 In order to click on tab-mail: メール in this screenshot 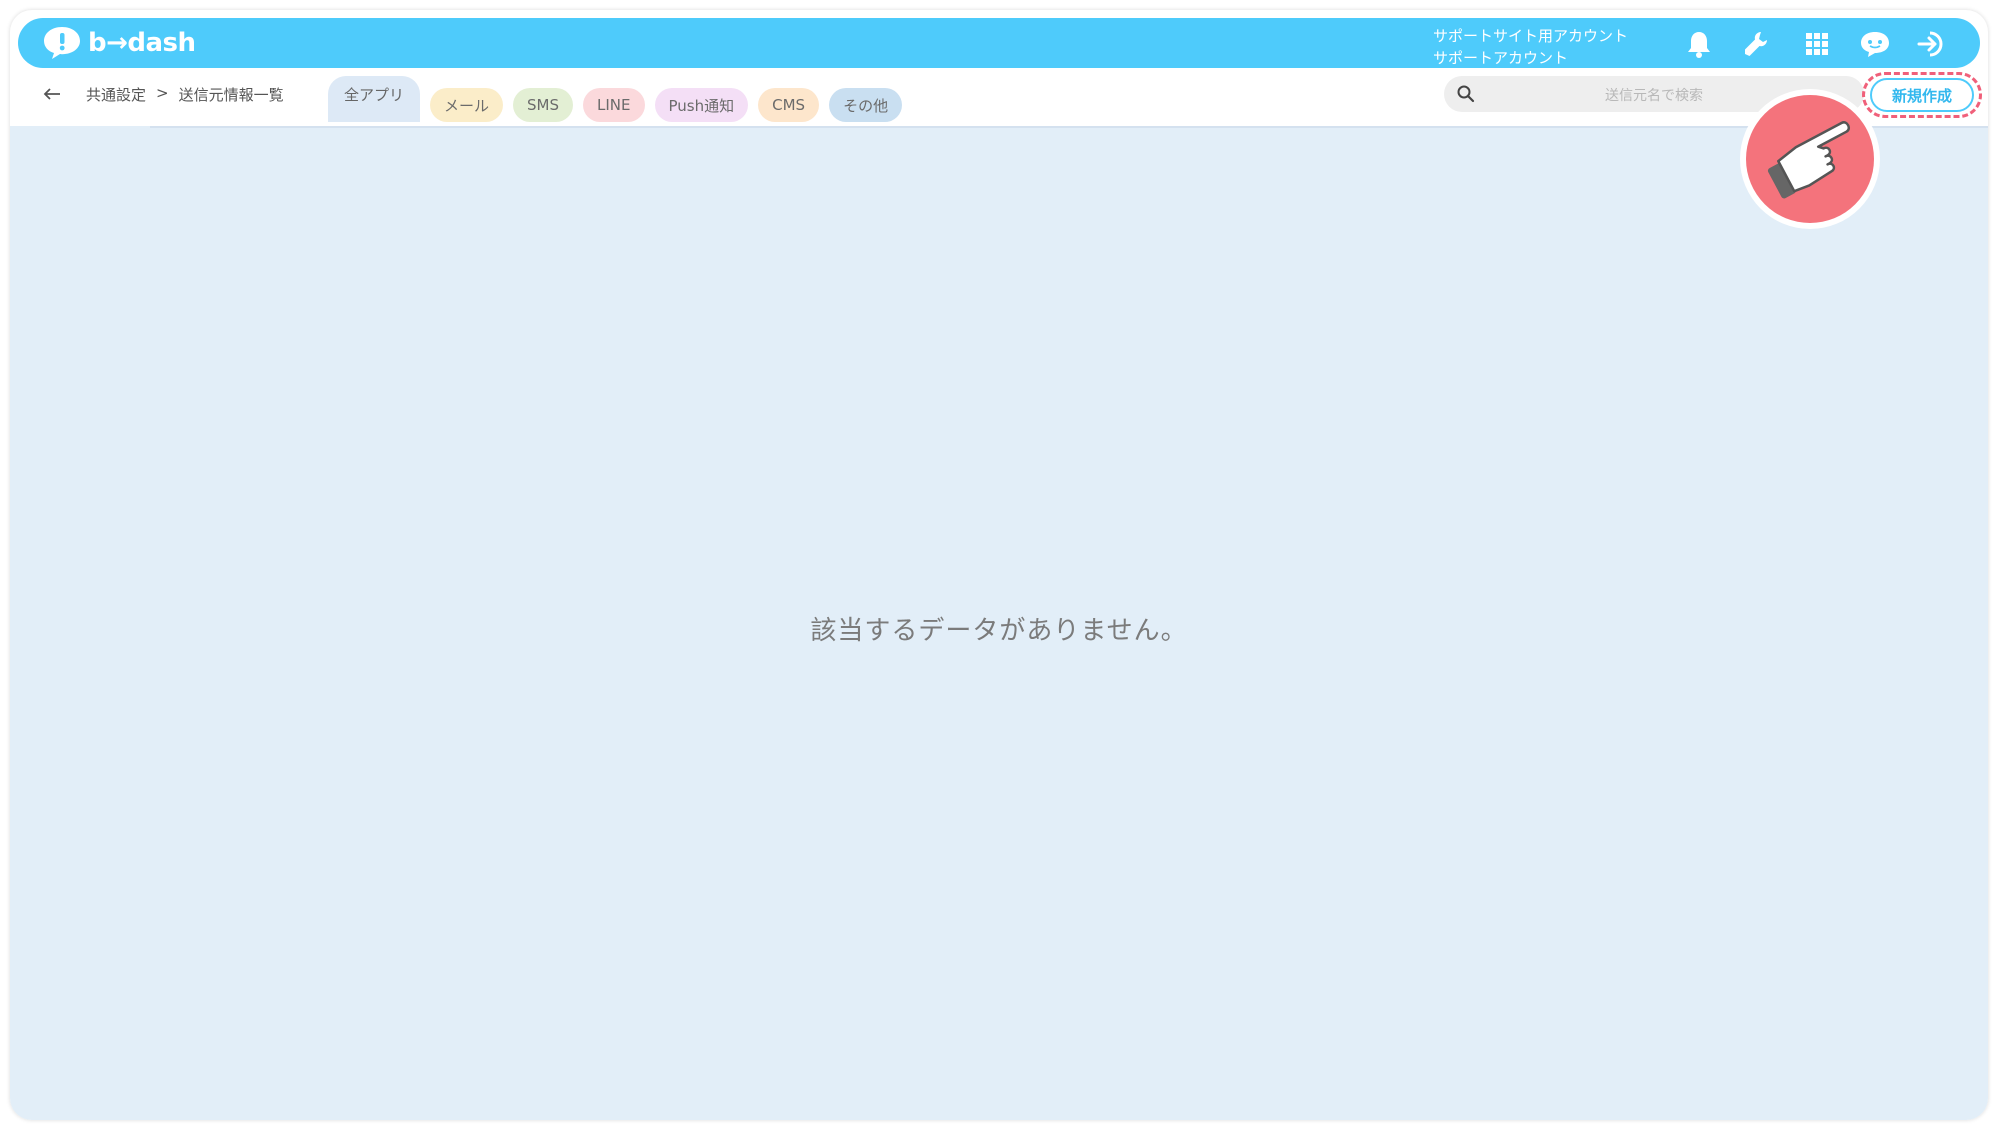, I will do `click(467, 105)`.